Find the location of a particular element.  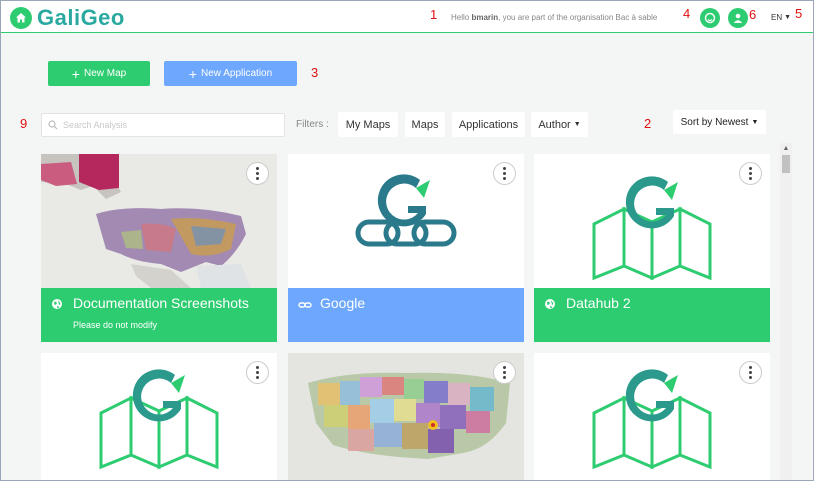

card-subtitle: Please do not modify is located at coordinates (115, 325).